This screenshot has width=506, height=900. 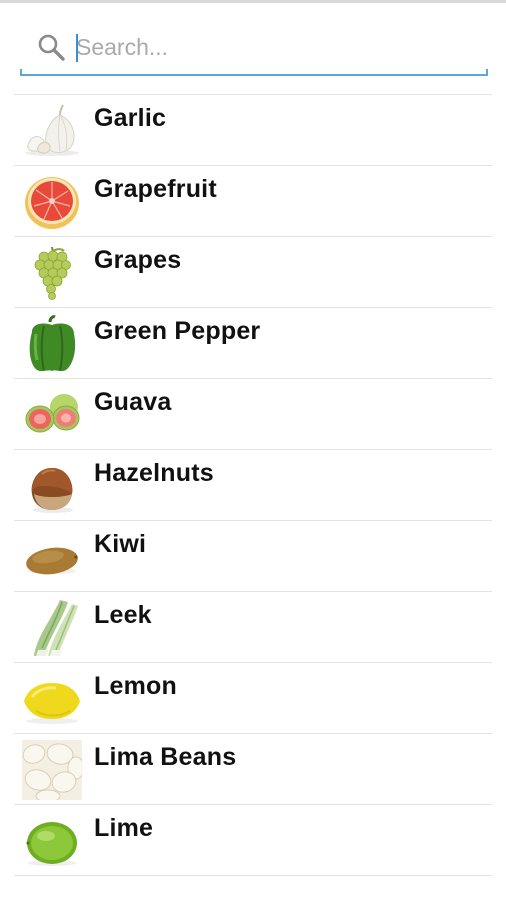 What do you see at coordinates (253, 130) in the screenshot?
I see `list-item-garlic: Garlic` at bounding box center [253, 130].